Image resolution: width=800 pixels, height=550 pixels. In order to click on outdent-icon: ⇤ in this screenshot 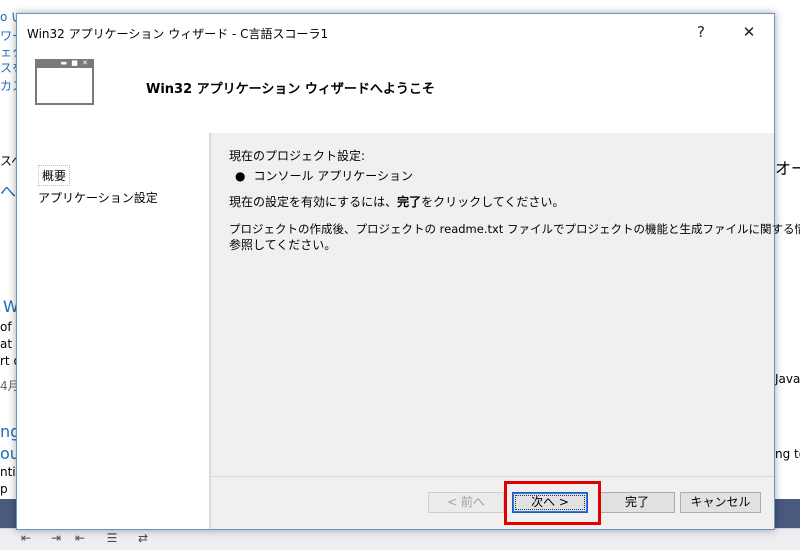, I will do `click(80, 538)`.